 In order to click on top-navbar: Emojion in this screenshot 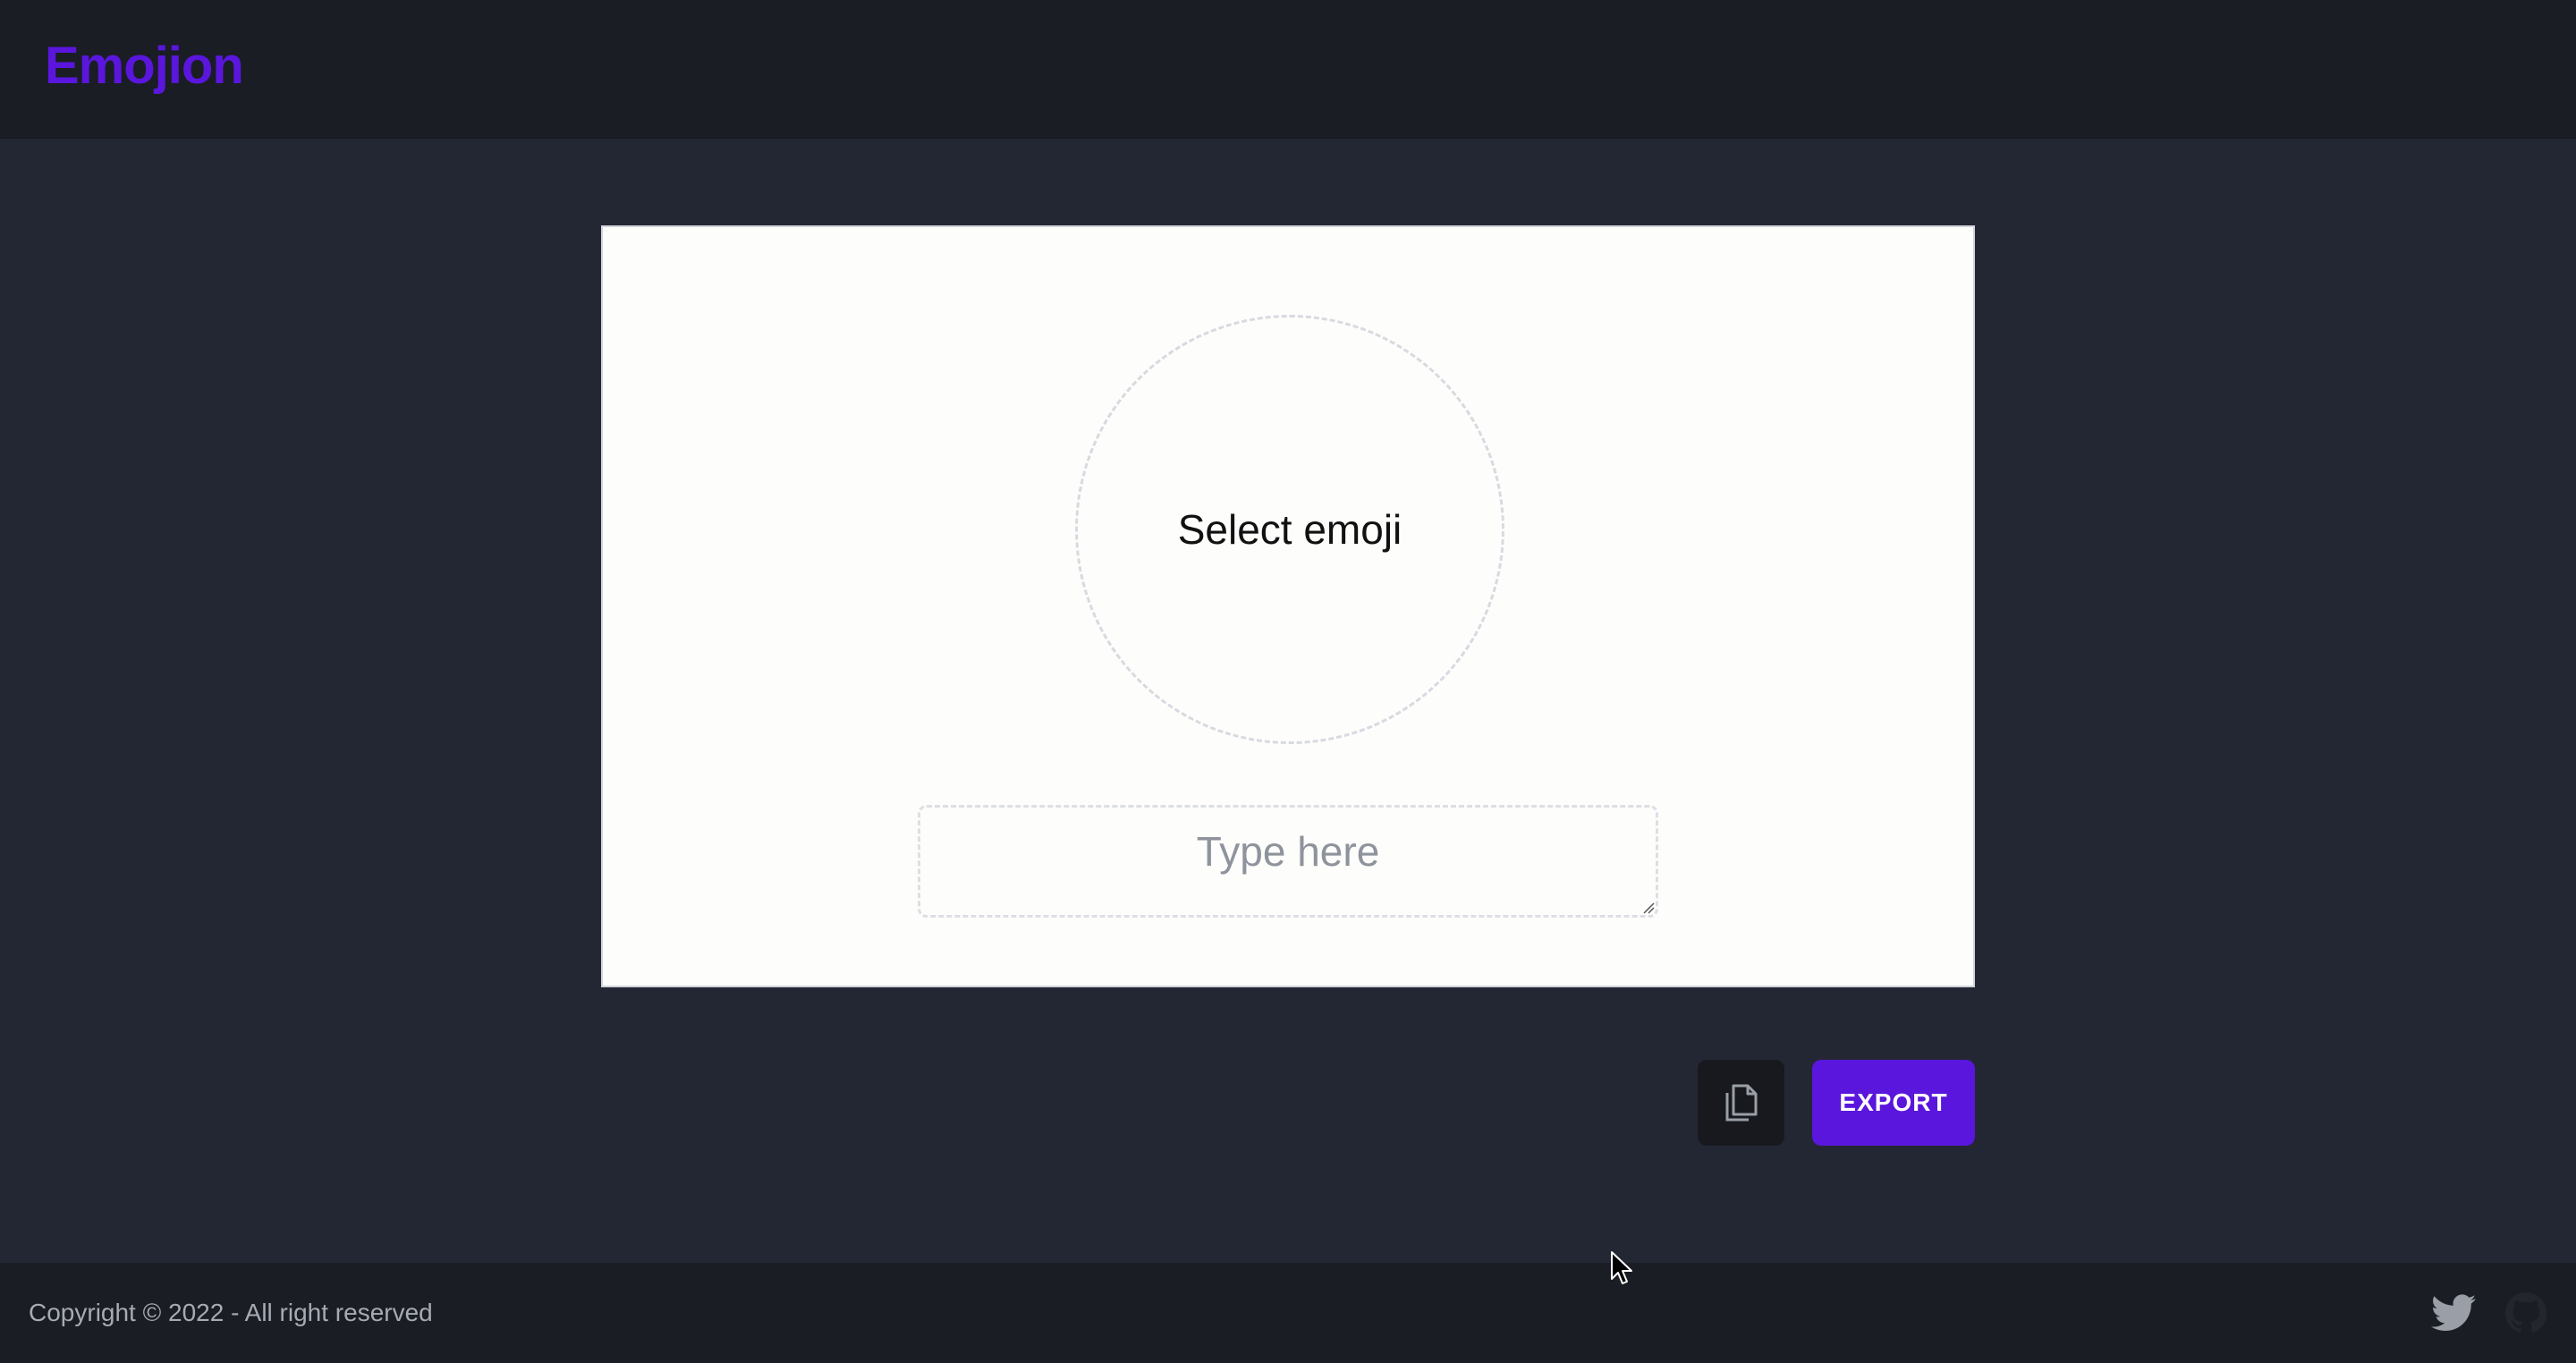, I will do `click(1288, 70)`.